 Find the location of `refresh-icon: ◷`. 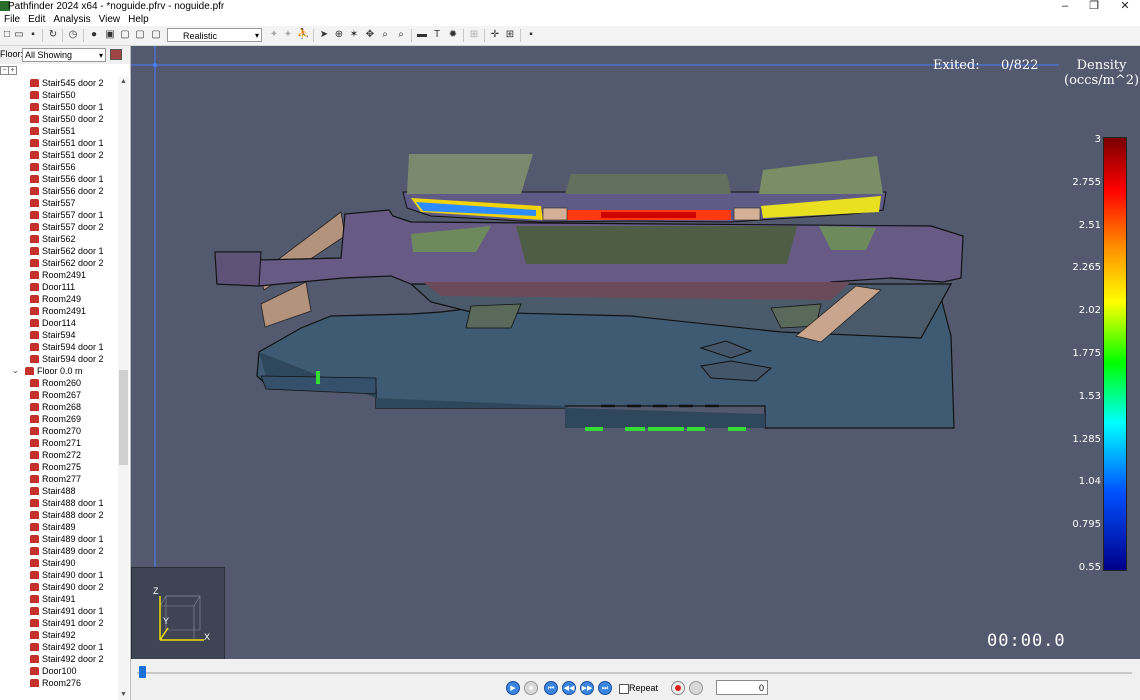

refresh-icon: ◷ is located at coordinates (73, 35).